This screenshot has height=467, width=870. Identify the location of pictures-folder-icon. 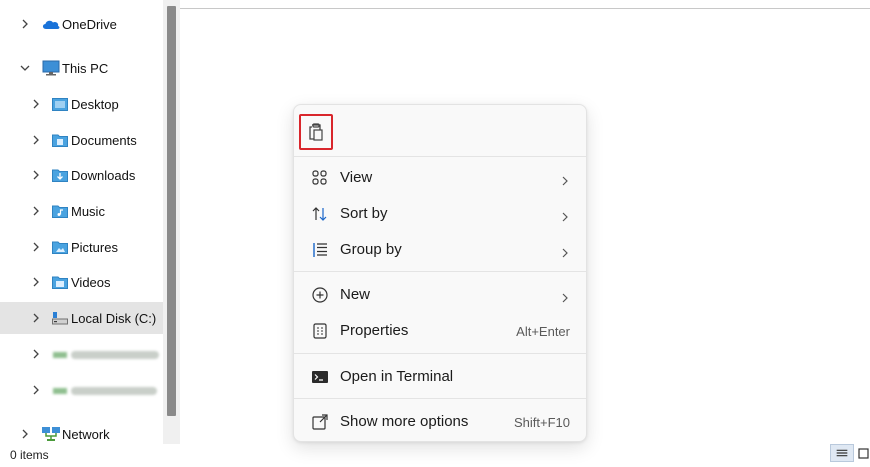
(60, 247).